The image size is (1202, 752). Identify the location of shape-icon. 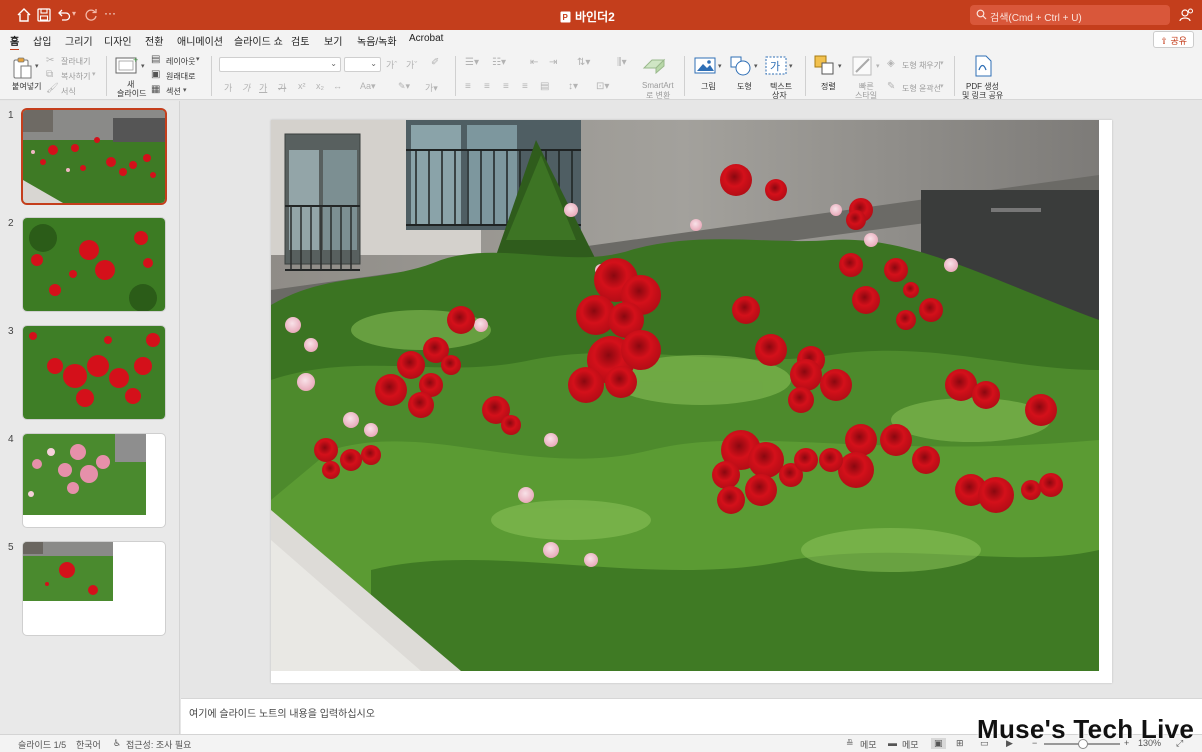
(741, 66).